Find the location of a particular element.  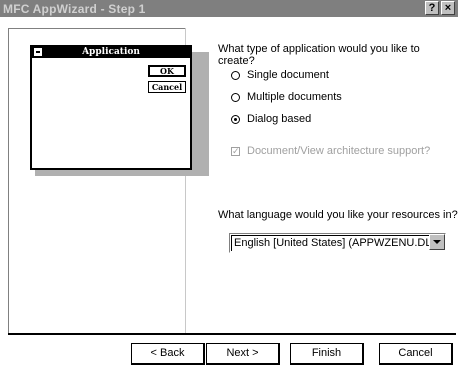

footer-separator is located at coordinates (232, 334).